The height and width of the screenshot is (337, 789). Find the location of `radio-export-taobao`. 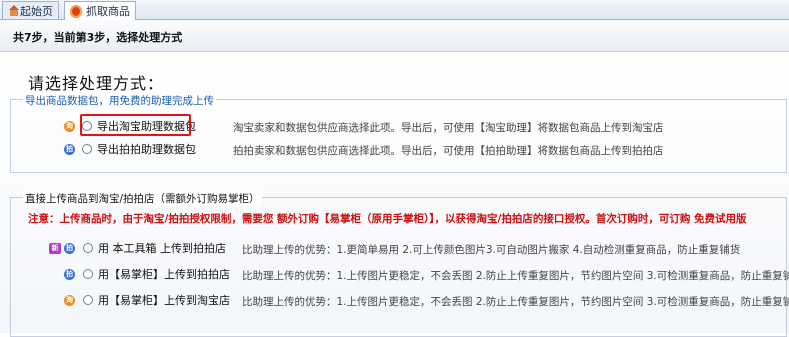

radio-export-taobao is located at coordinates (87, 126).